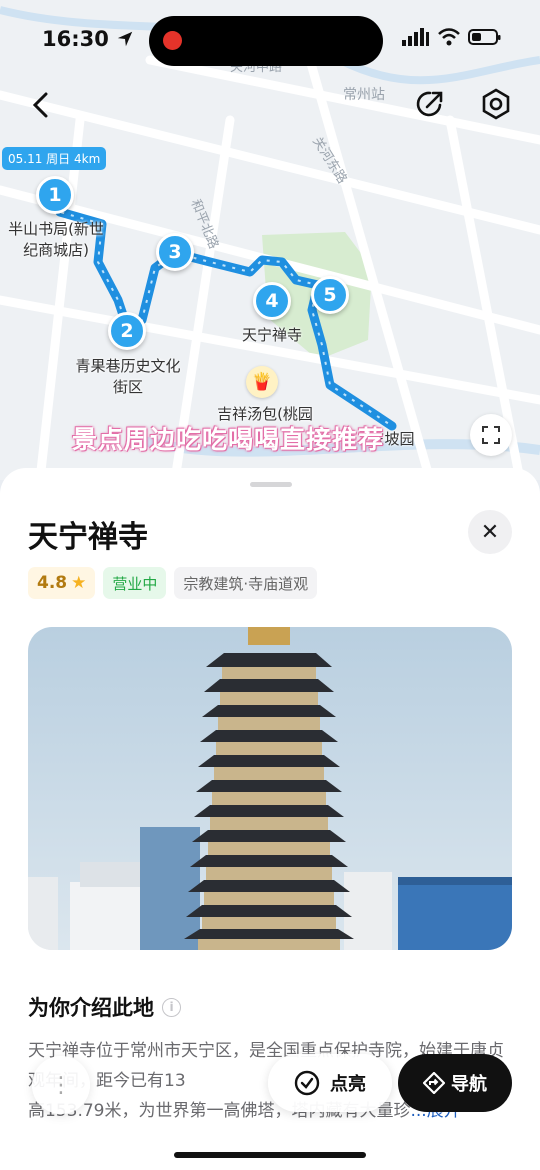  Describe the element at coordinates (40, 105) in the screenshot. I see `back-icon` at that location.